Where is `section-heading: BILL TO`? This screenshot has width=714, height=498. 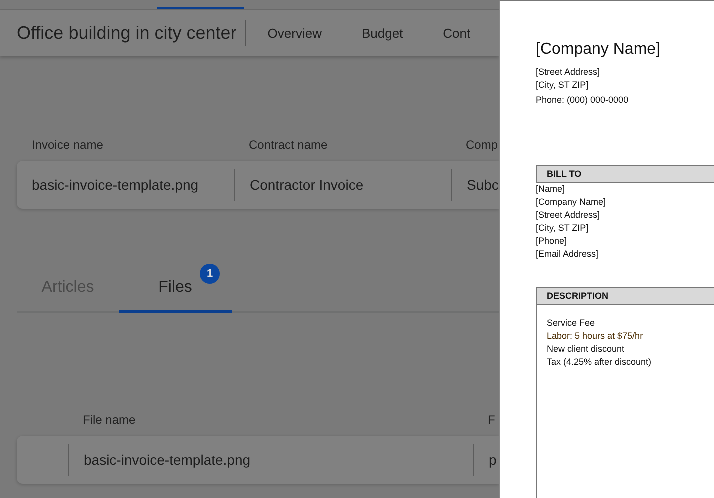 section-heading: BILL TO is located at coordinates (625, 174).